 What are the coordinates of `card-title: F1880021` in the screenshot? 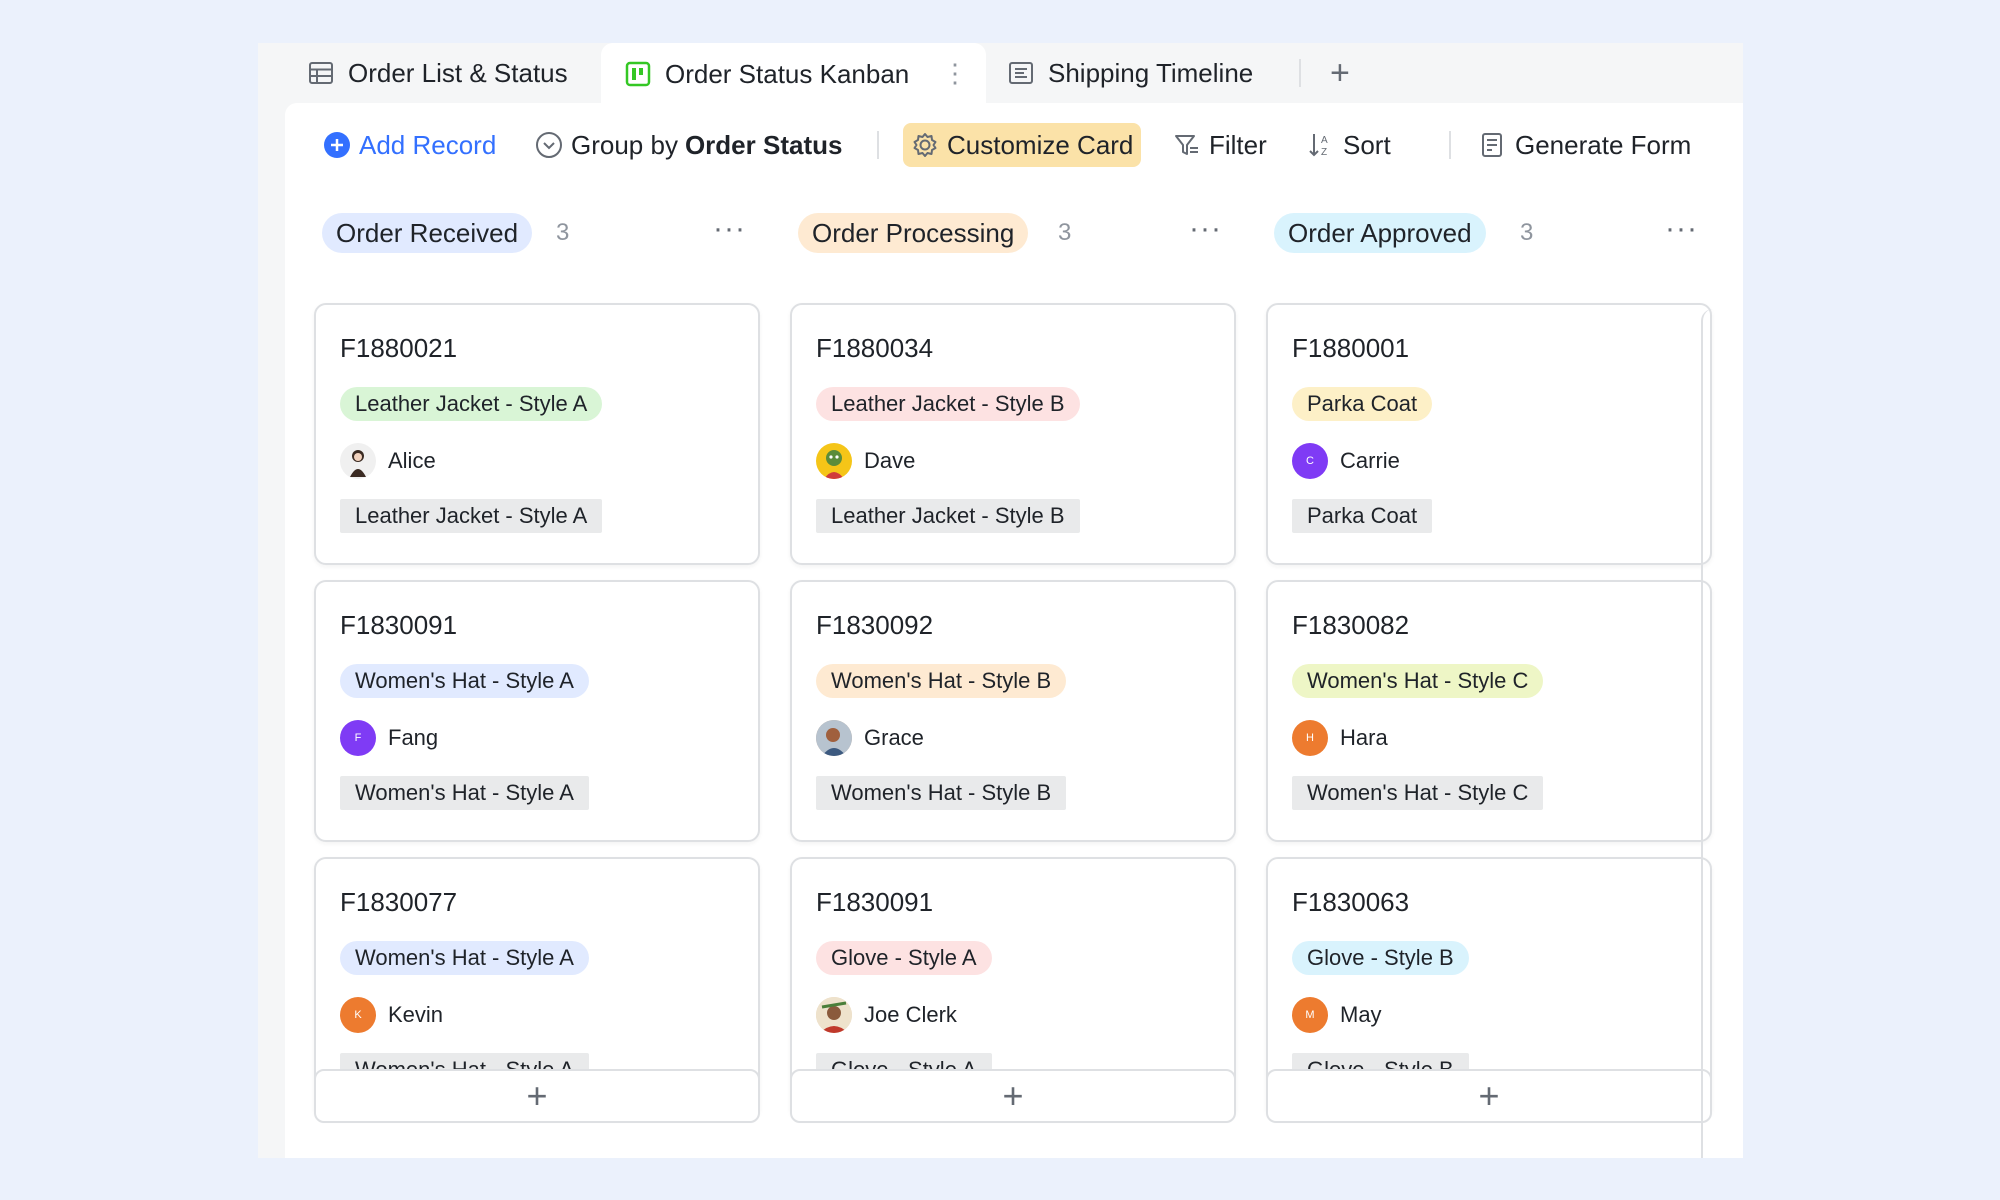 It's located at (399, 348).